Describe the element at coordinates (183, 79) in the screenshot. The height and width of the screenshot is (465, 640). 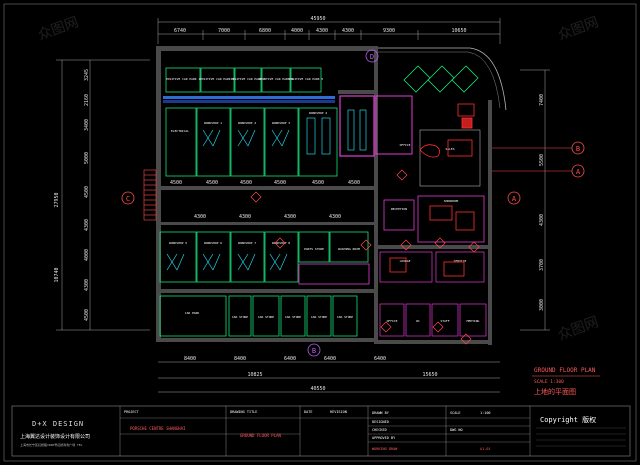
I see `room-label: POSITIVE CAR PARK 1` at that location.